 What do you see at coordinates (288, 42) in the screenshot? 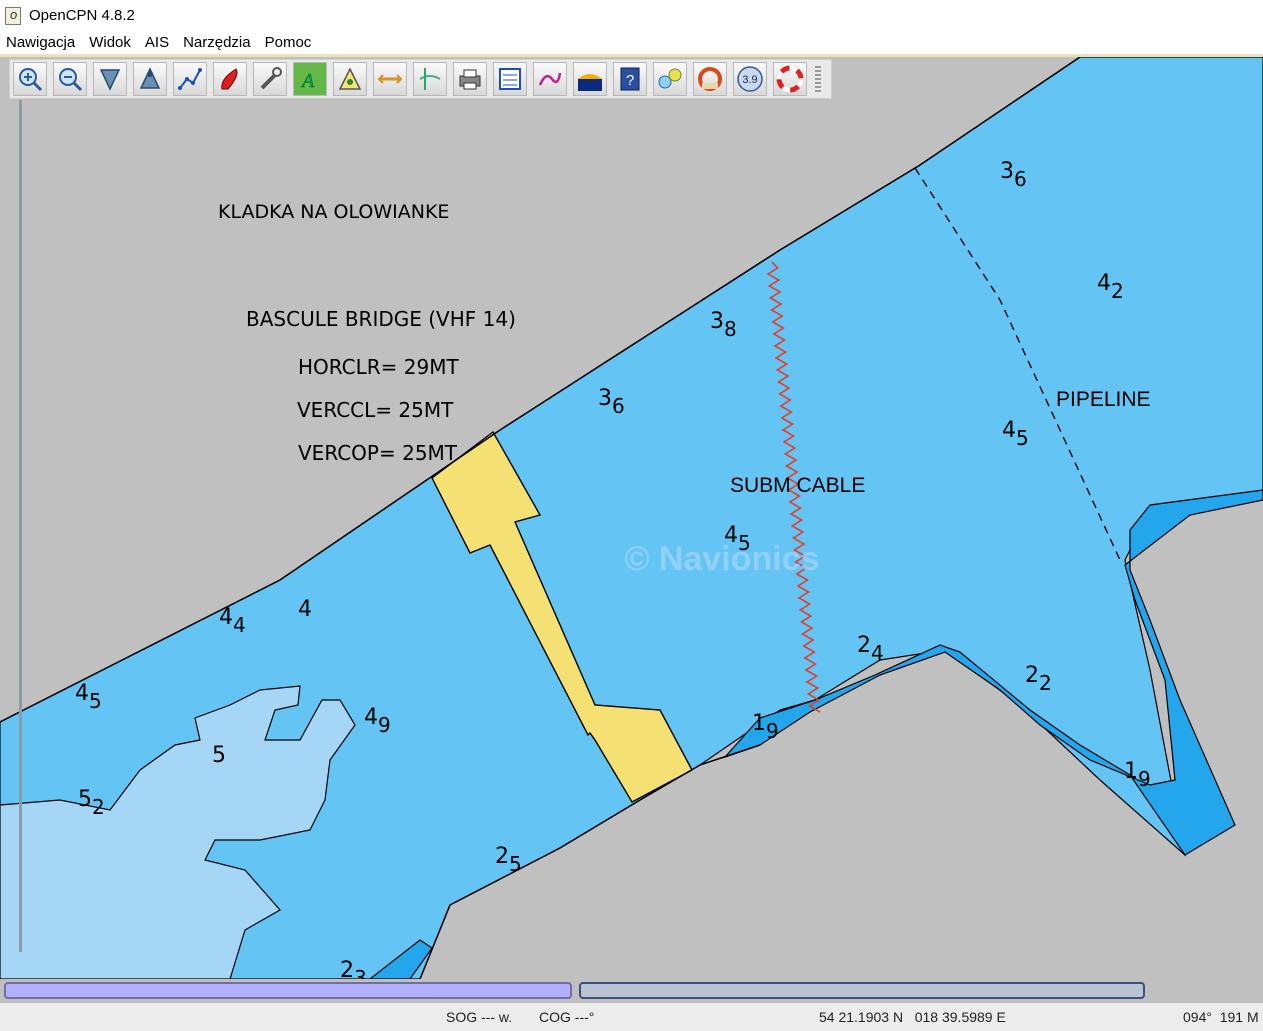
I see `menu-pomoc: Pomoc` at bounding box center [288, 42].